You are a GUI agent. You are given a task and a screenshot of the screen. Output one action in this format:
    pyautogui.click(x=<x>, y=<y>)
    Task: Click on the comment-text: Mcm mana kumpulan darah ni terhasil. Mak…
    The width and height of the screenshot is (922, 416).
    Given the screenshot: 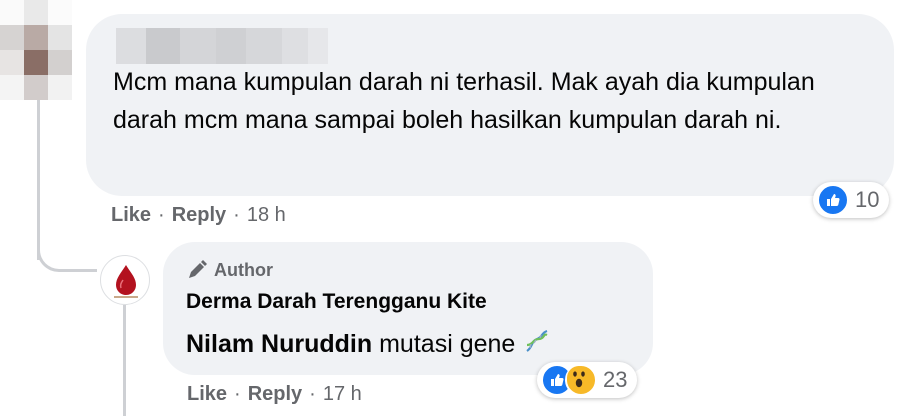 What is the action you would take?
    pyautogui.click(x=464, y=101)
    